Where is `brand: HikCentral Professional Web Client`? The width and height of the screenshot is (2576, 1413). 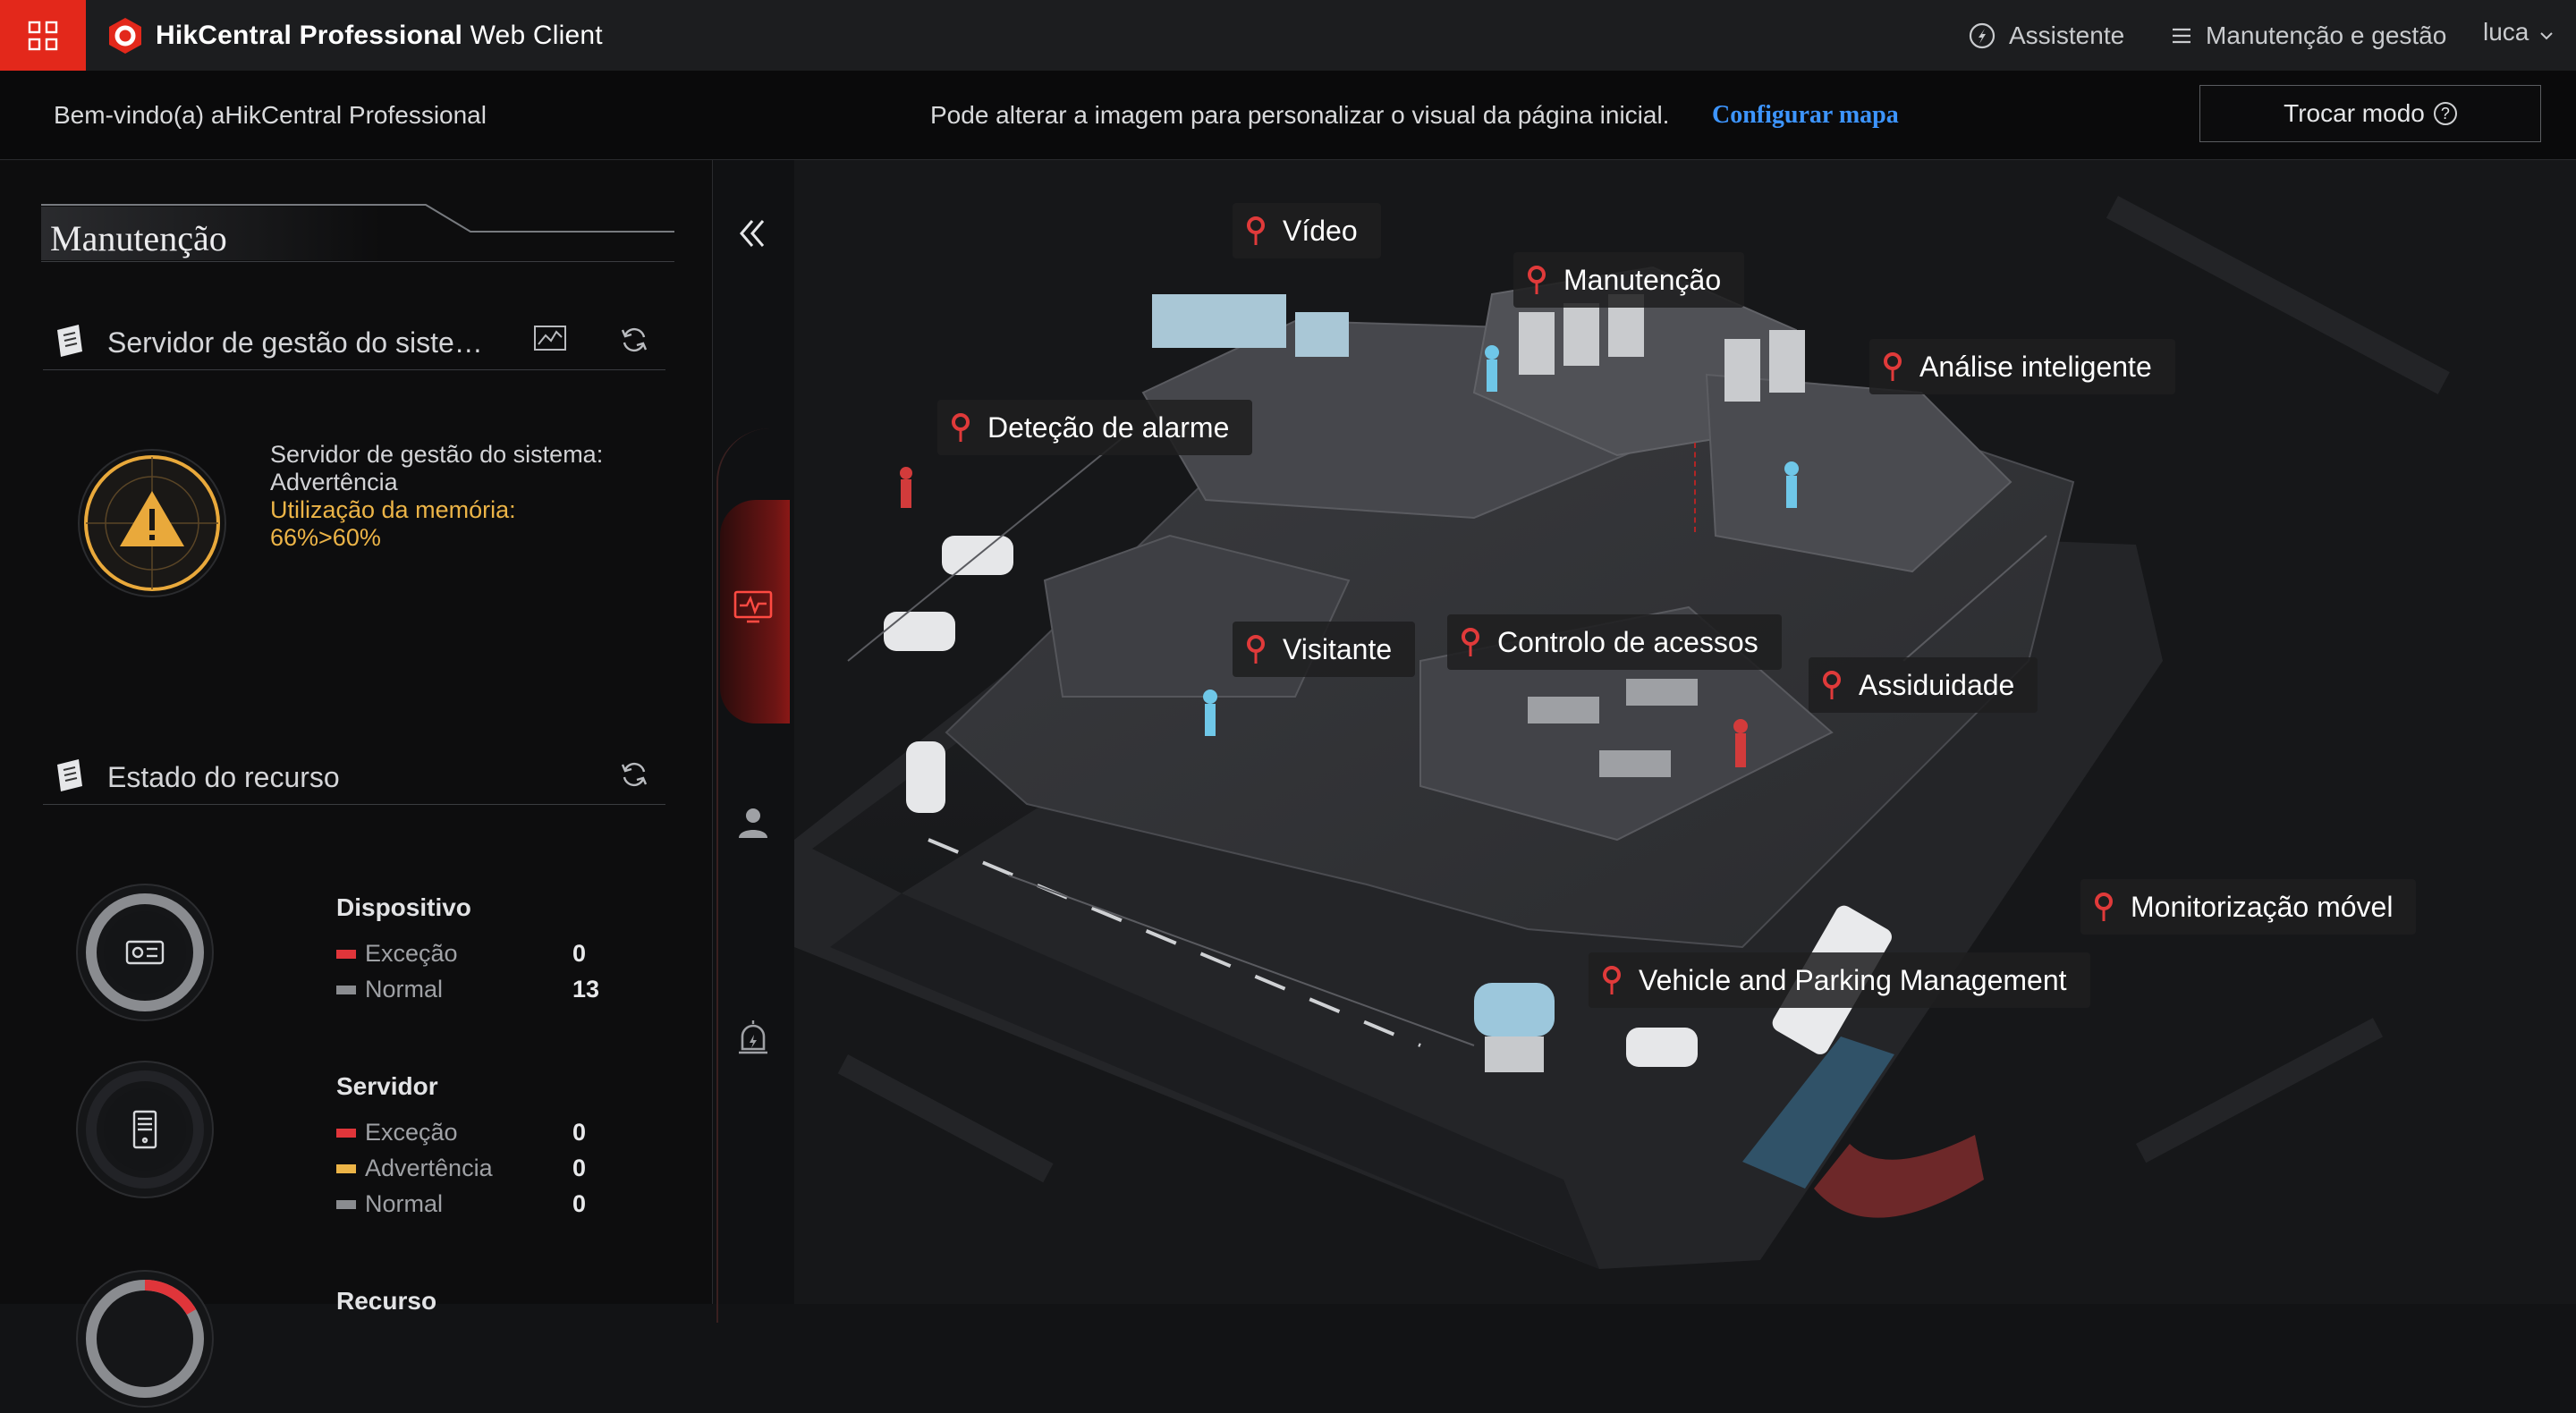
brand: HikCentral Professional Web Client is located at coordinates (354, 35).